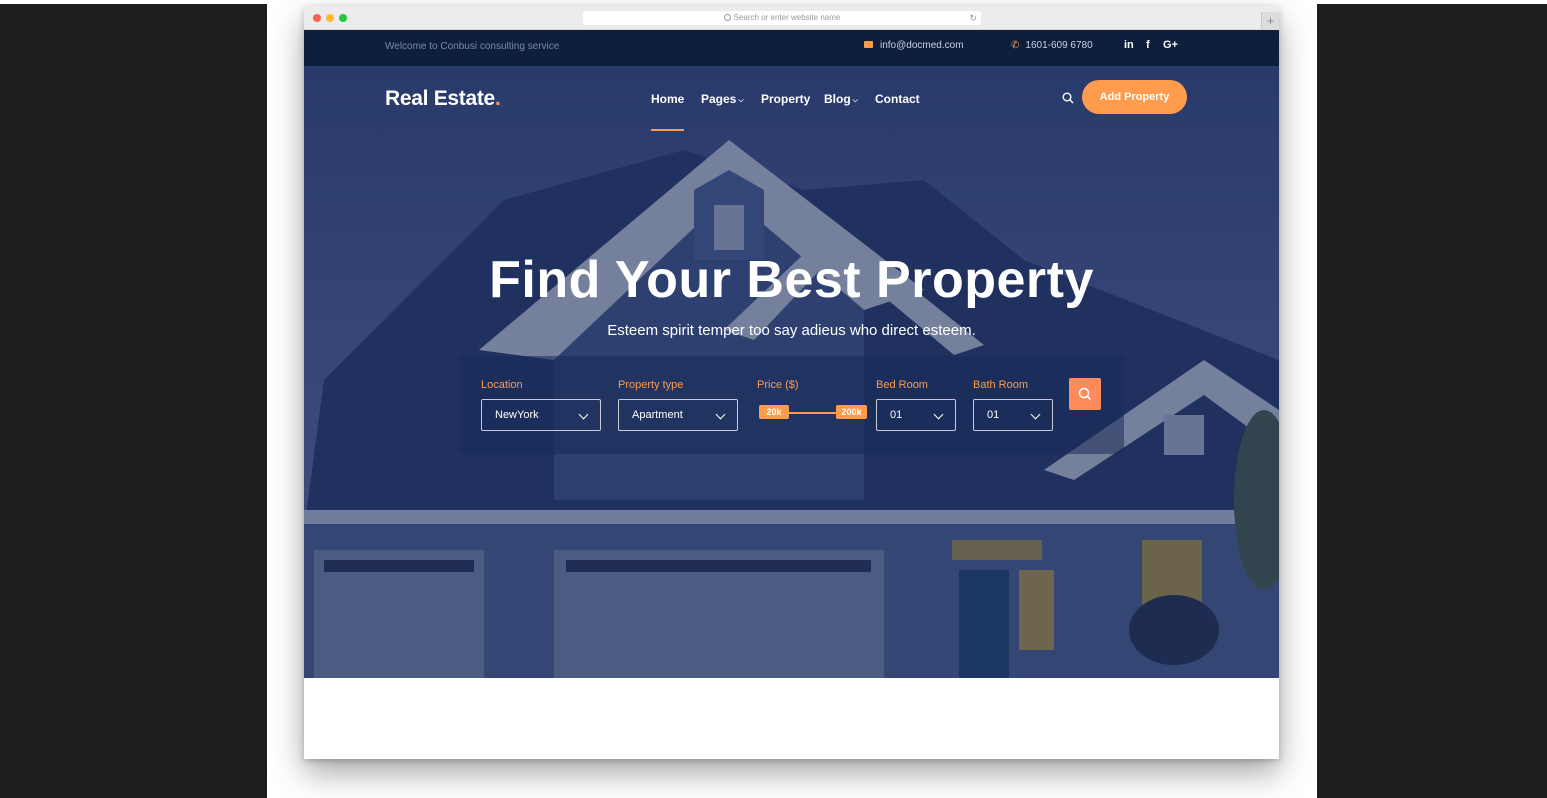 Image resolution: width=1547 pixels, height=798 pixels. I want to click on nav-contact: Contact, so click(897, 99).